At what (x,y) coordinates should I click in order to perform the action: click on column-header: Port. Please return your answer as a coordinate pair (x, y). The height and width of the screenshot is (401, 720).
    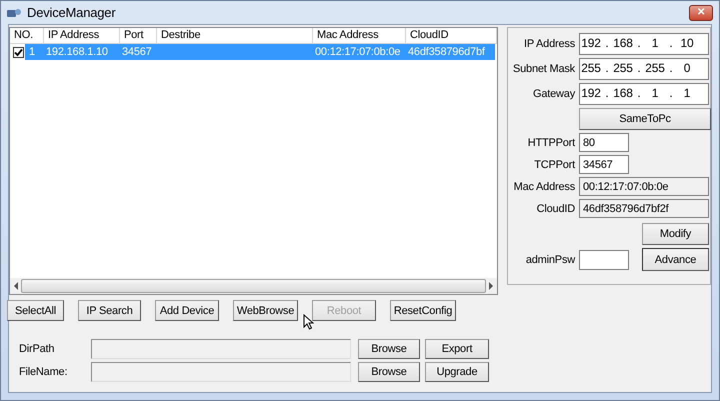
    Looking at the image, I should click on (138, 36).